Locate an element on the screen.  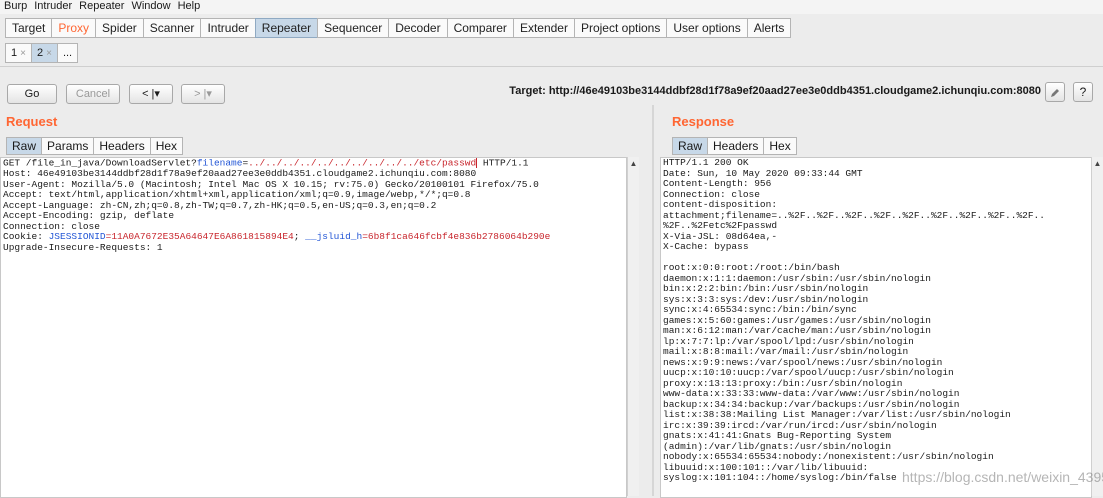
request-title: Request is located at coordinates (32, 121).